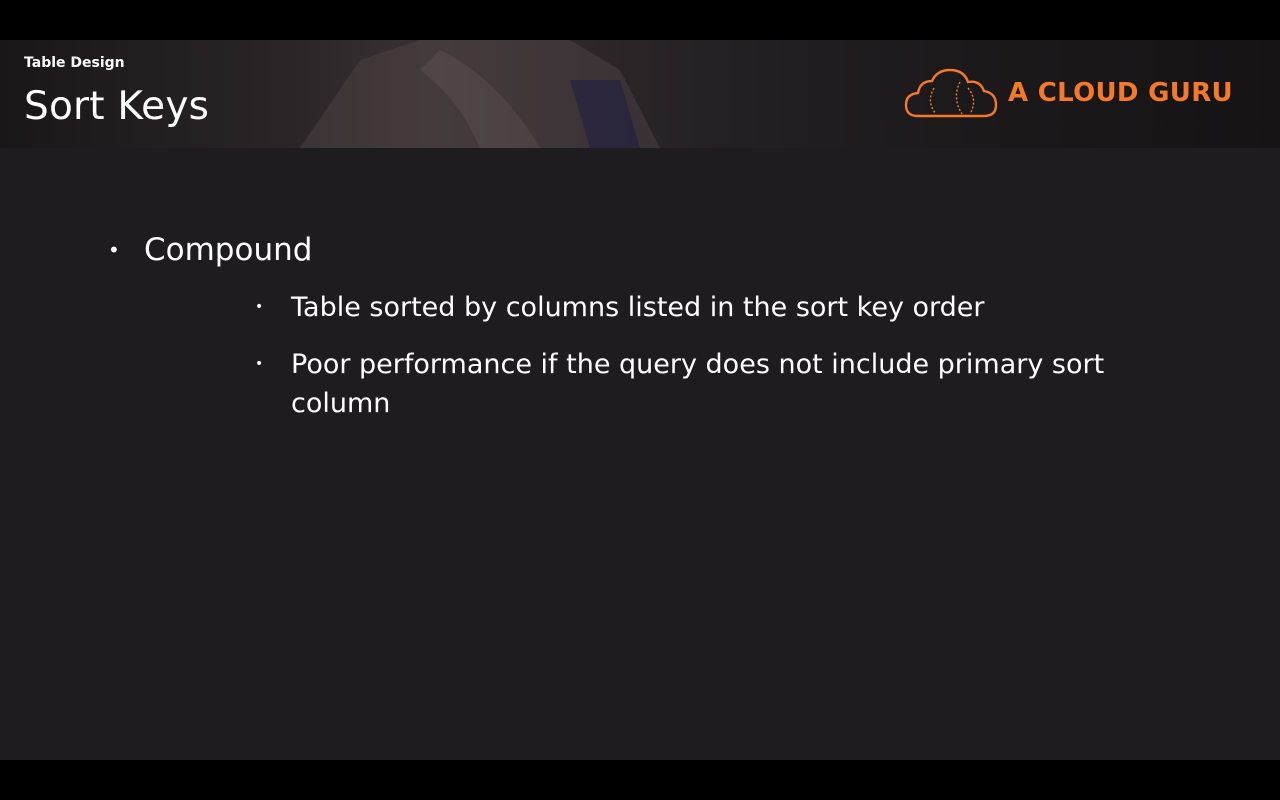 This screenshot has height=800, width=1280. Describe the element at coordinates (951, 93) in the screenshot. I see `cloud-icon` at that location.